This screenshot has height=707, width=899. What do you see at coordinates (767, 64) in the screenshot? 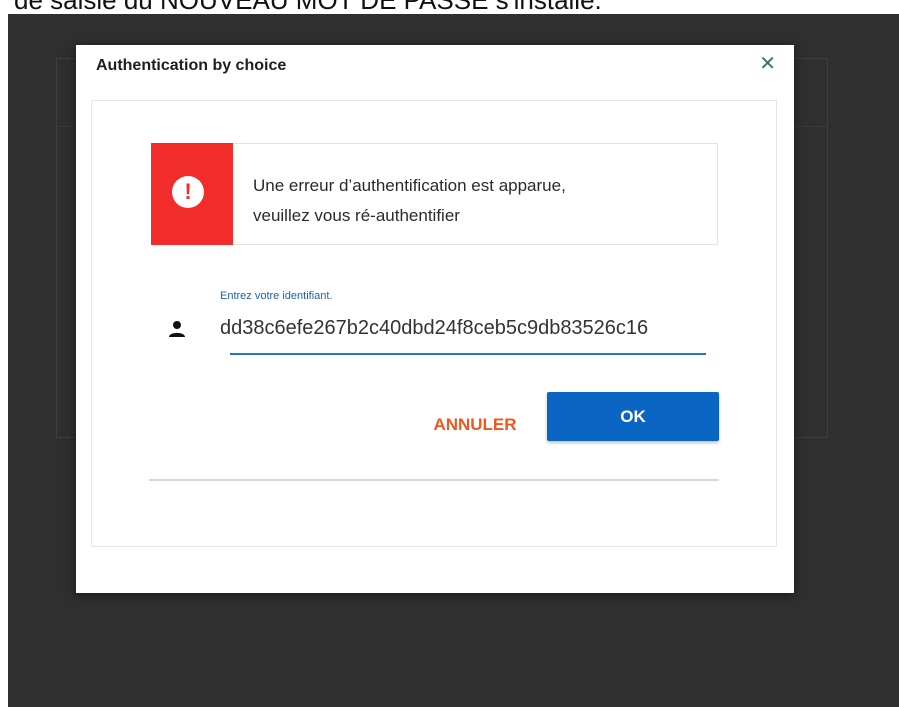
I see `close-icon: ✕` at bounding box center [767, 64].